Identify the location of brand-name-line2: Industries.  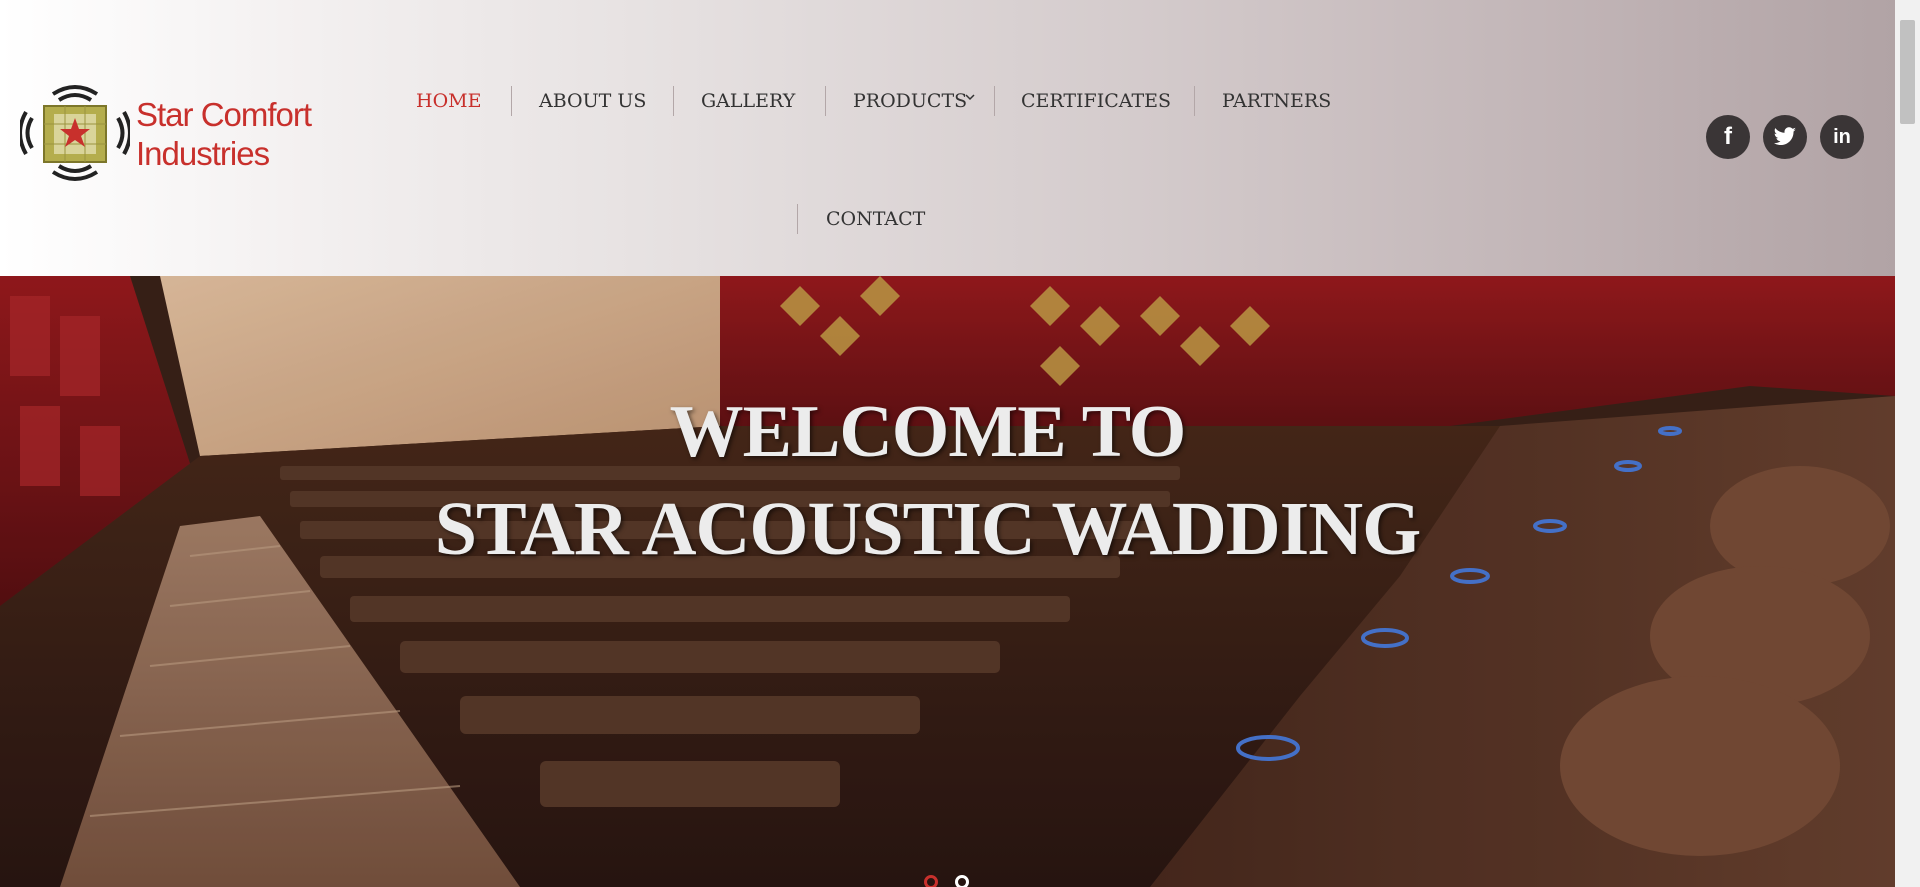
(203, 153).